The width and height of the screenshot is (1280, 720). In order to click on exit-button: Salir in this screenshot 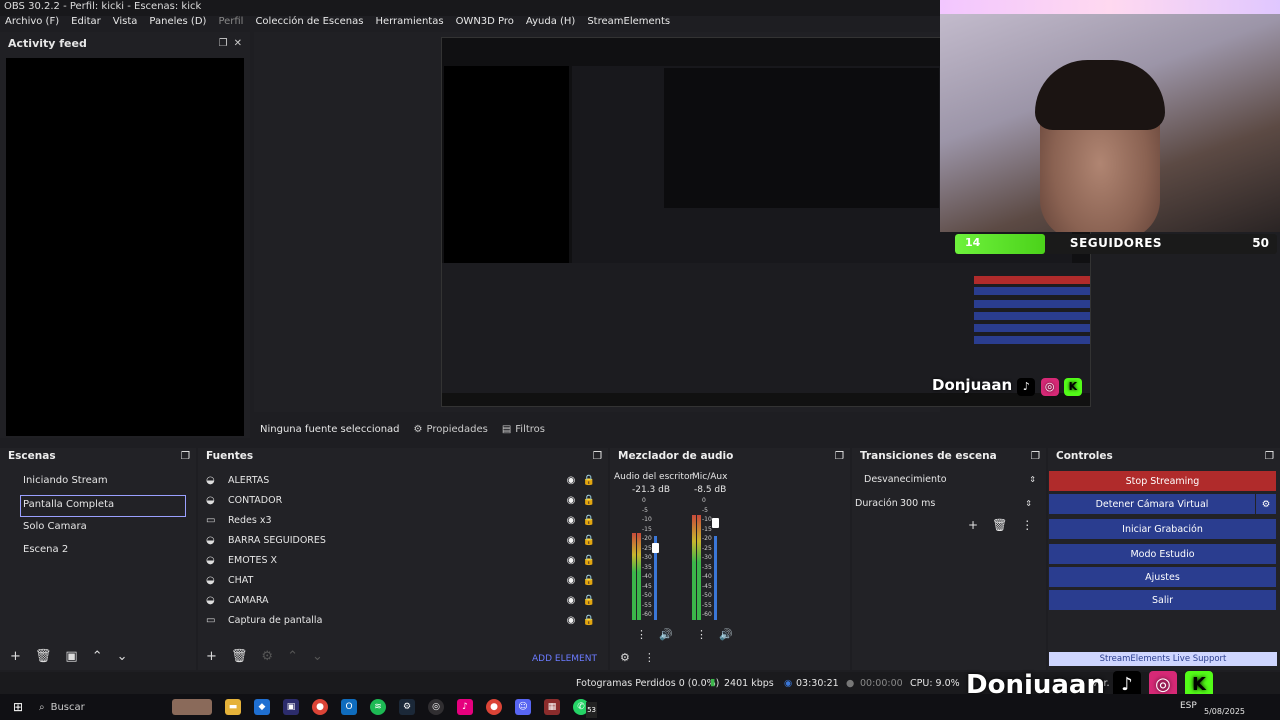, I will do `click(1162, 600)`.